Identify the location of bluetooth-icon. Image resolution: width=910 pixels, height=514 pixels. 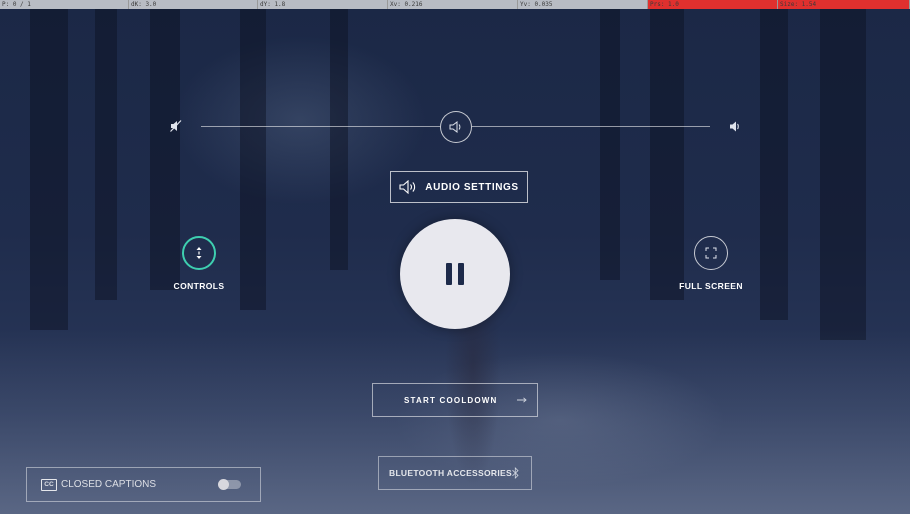
(515, 473).